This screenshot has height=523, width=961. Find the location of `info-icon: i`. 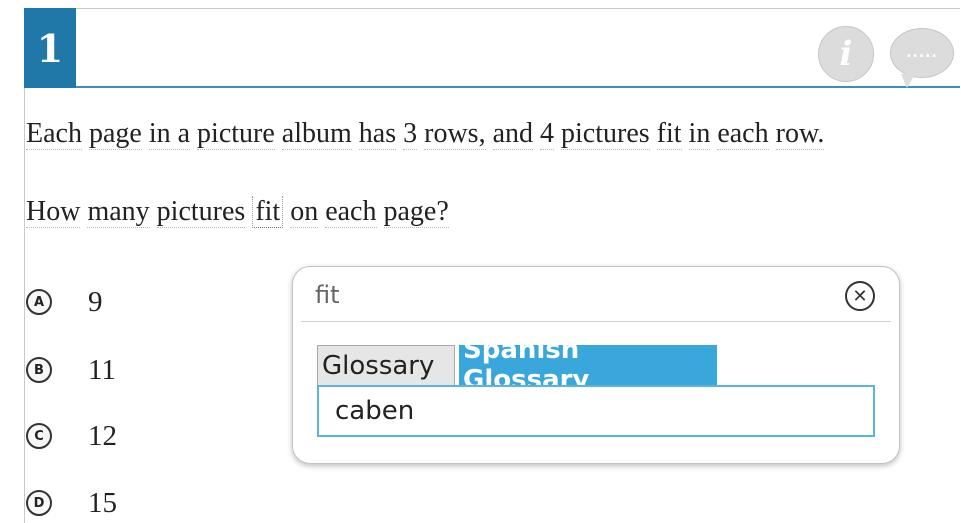

info-icon: i is located at coordinates (846, 54).